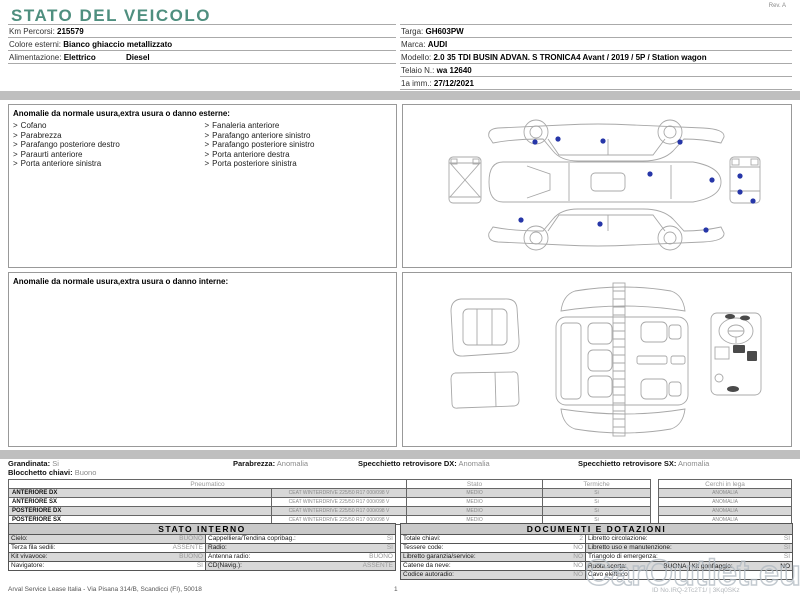 This screenshot has height=600, width=800. I want to click on imm-label: 1a imm.:, so click(416, 83).